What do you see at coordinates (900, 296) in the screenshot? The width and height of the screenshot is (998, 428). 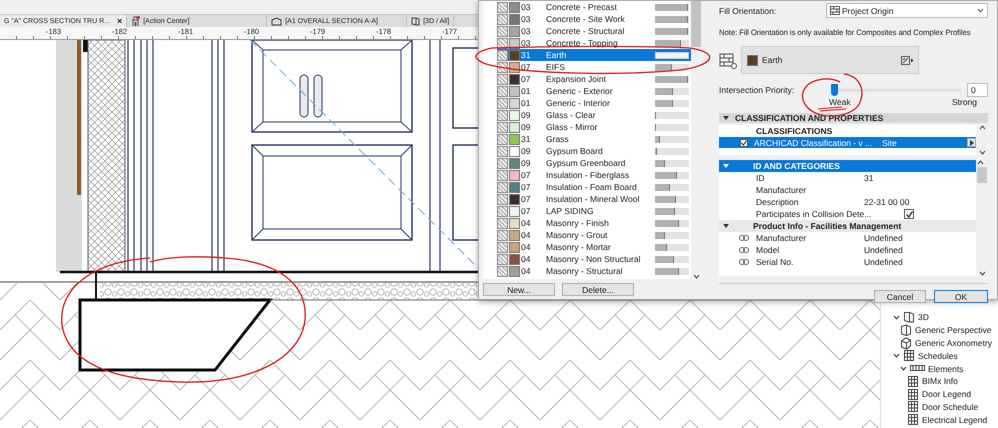 I see `cancel-button: Cancel` at bounding box center [900, 296].